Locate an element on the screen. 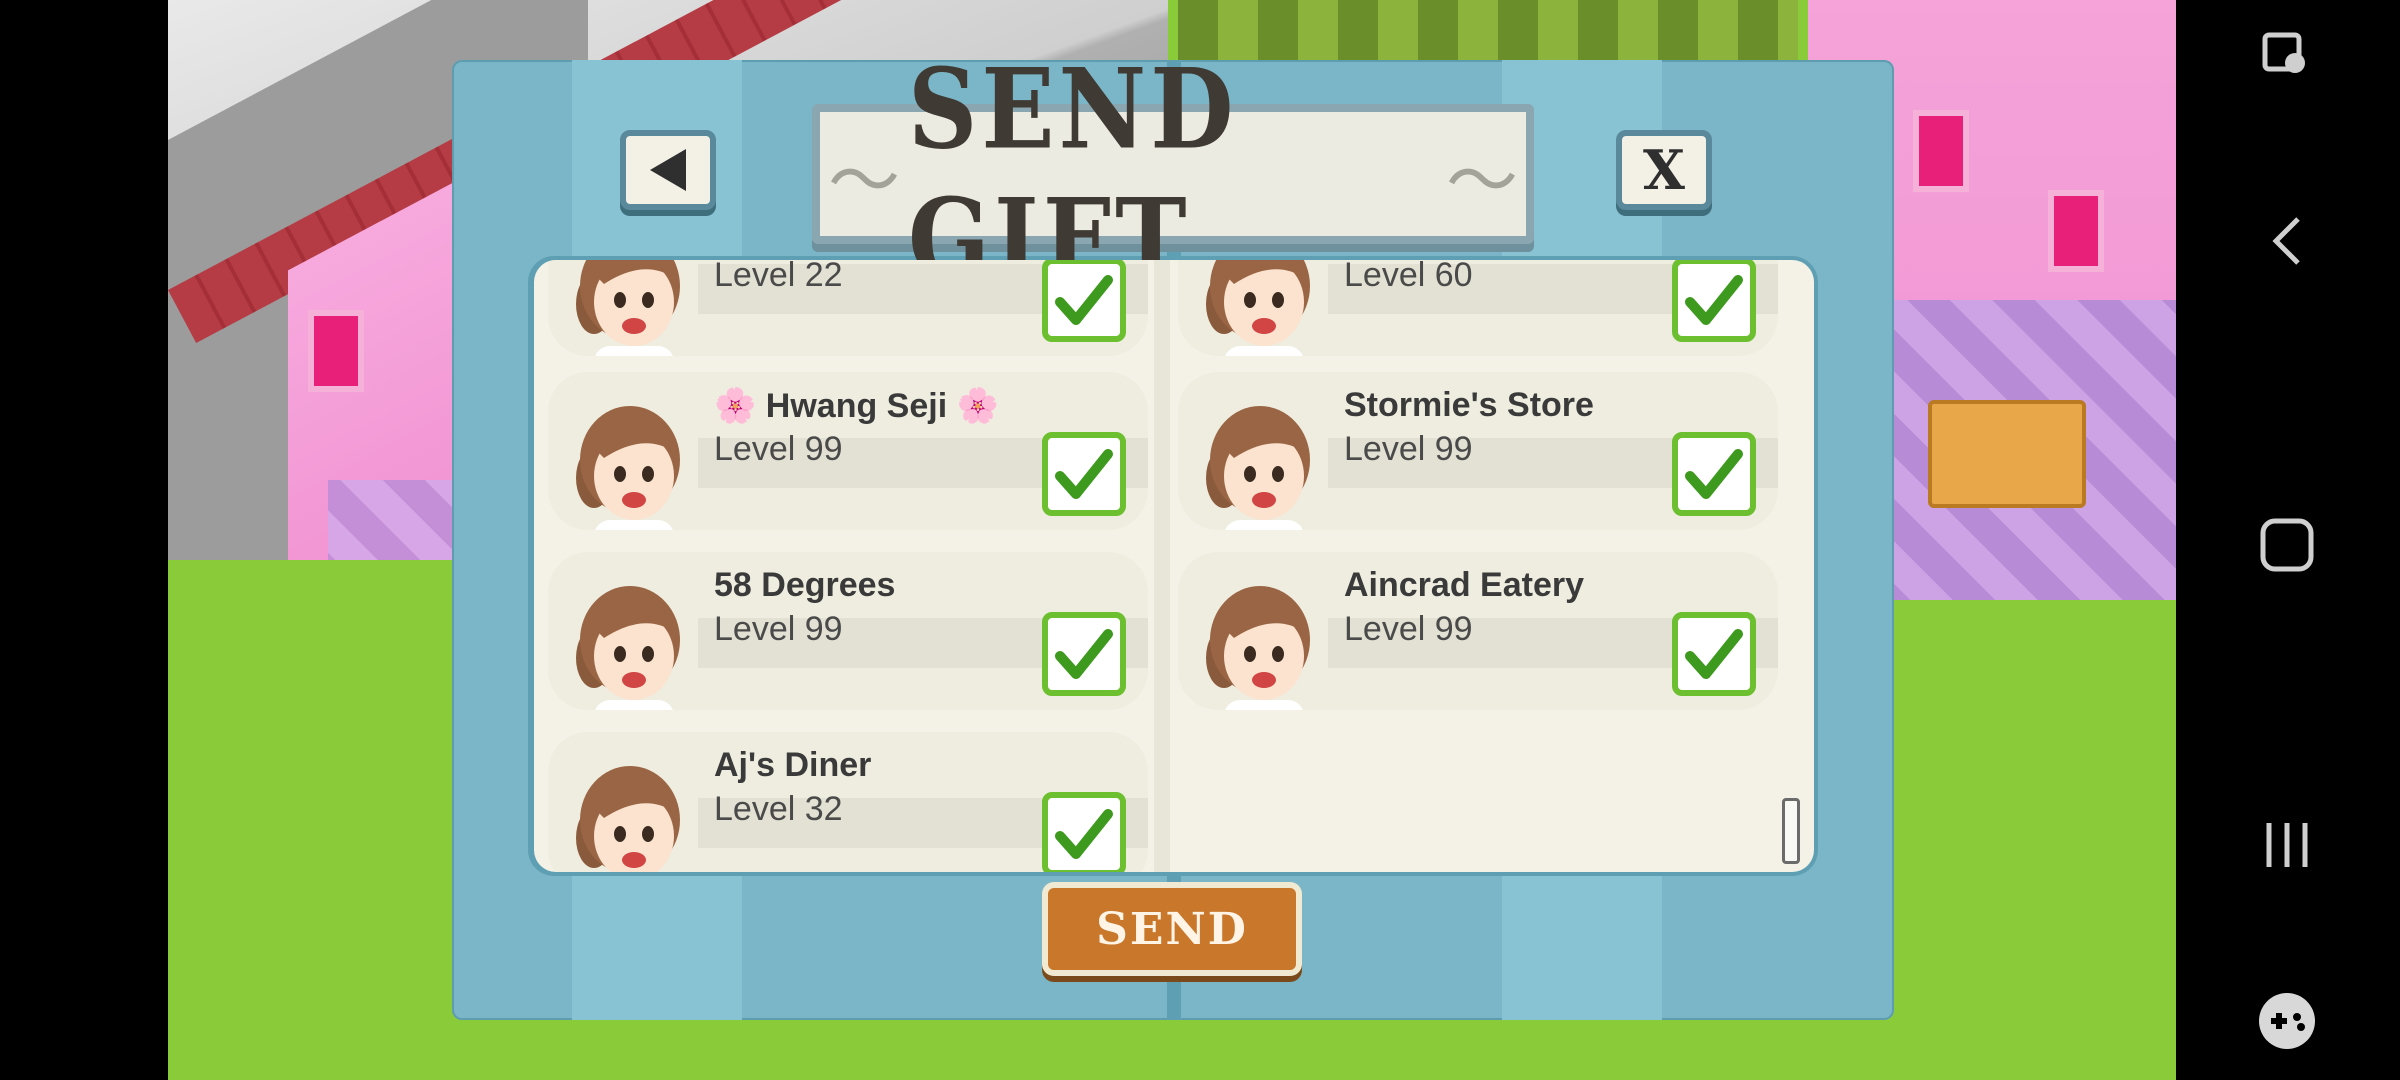 The width and height of the screenshot is (2400, 1080). send-button: SEND is located at coordinates (1172, 929).